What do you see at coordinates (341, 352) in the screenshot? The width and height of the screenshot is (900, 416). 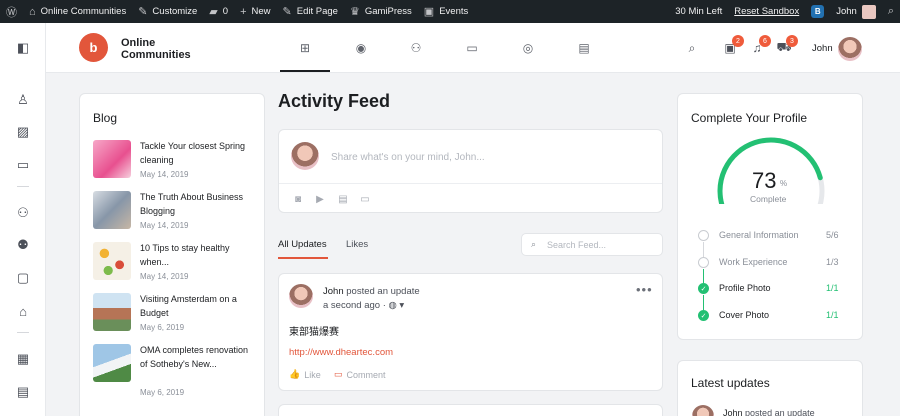 I see `activity-link: http://www.dheartec.com` at bounding box center [341, 352].